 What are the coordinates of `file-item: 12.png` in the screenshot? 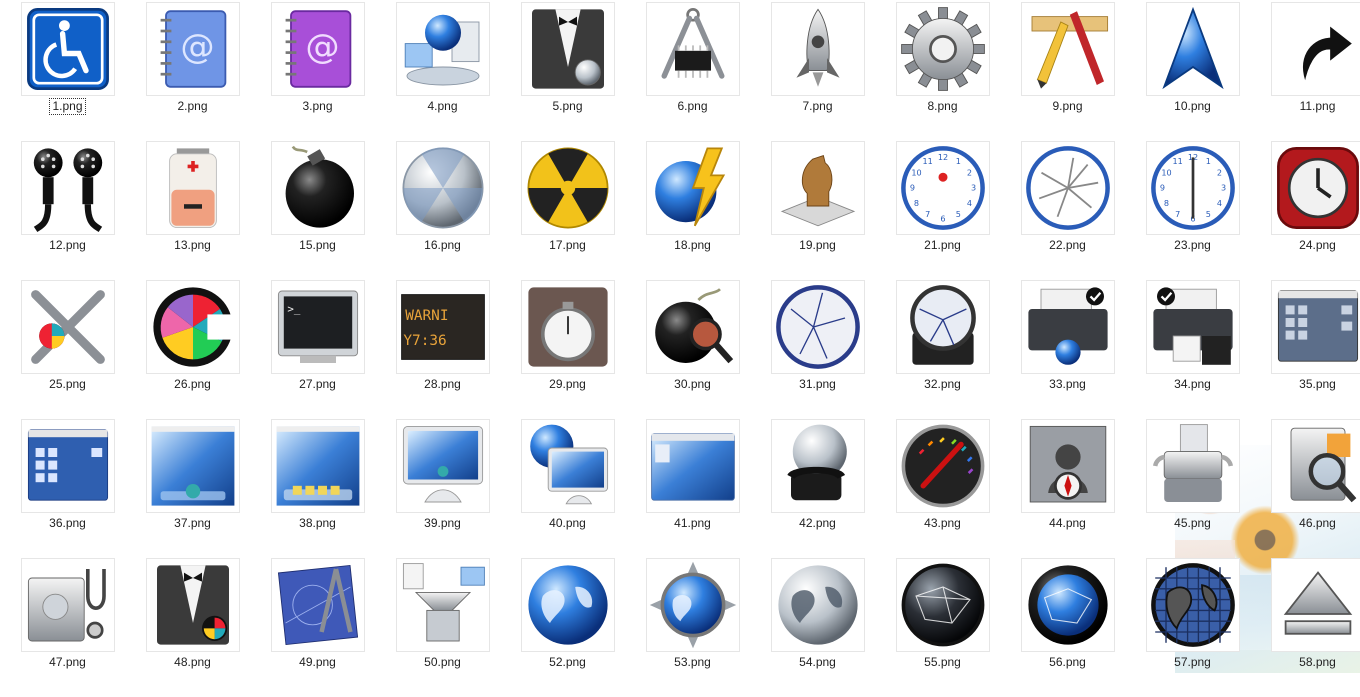 It's located at (67, 210).